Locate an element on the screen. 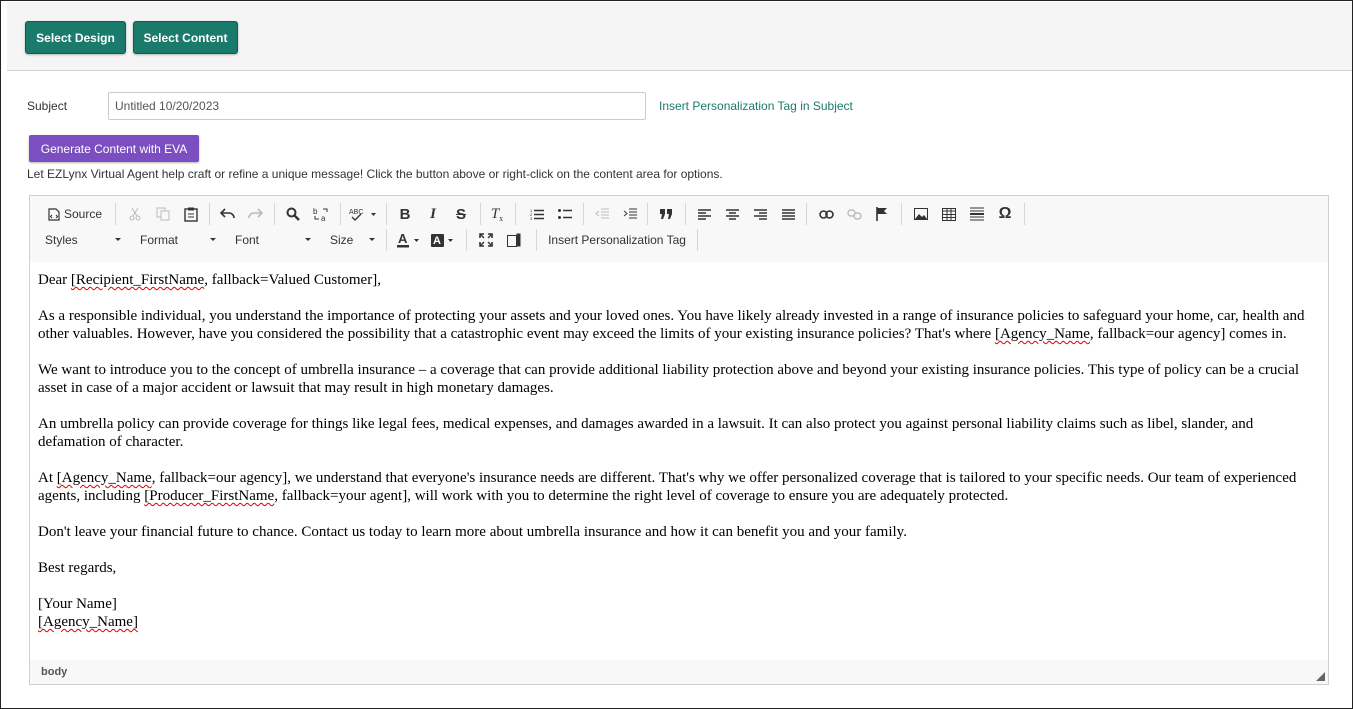  styles-dropdown: Styles is located at coordinates (83, 240).